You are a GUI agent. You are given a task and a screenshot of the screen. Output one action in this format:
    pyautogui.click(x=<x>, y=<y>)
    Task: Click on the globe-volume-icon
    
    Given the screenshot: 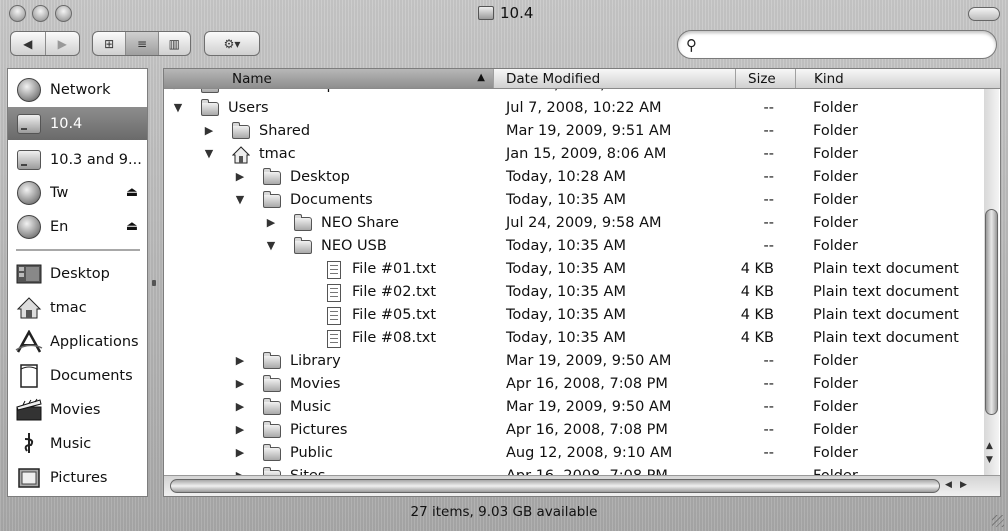 What is the action you would take?
    pyautogui.click(x=29, y=227)
    